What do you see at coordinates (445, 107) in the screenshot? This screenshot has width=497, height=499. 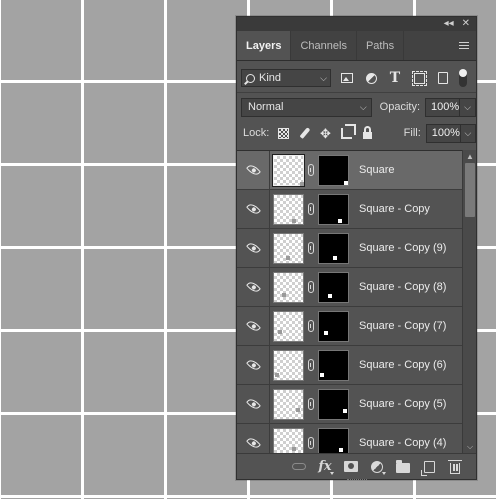 I see `opacity-value: 100%` at bounding box center [445, 107].